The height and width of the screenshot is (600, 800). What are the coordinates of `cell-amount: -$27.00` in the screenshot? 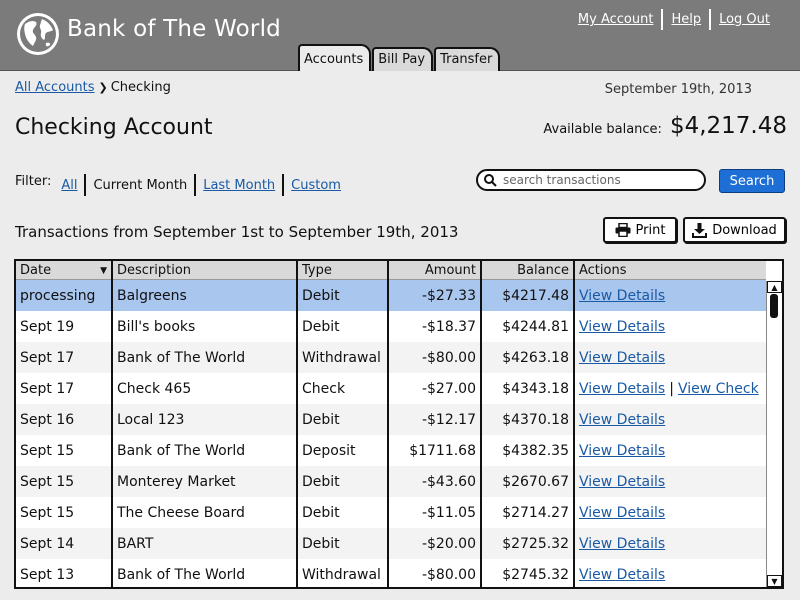 It's located at (434, 388).